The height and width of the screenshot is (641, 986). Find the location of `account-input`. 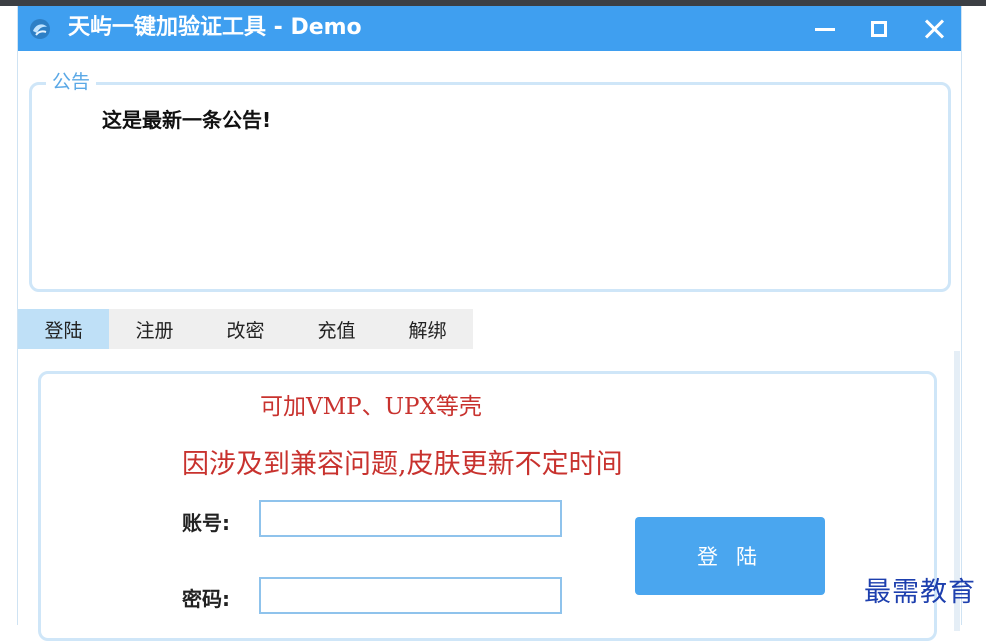

account-input is located at coordinates (410, 518).